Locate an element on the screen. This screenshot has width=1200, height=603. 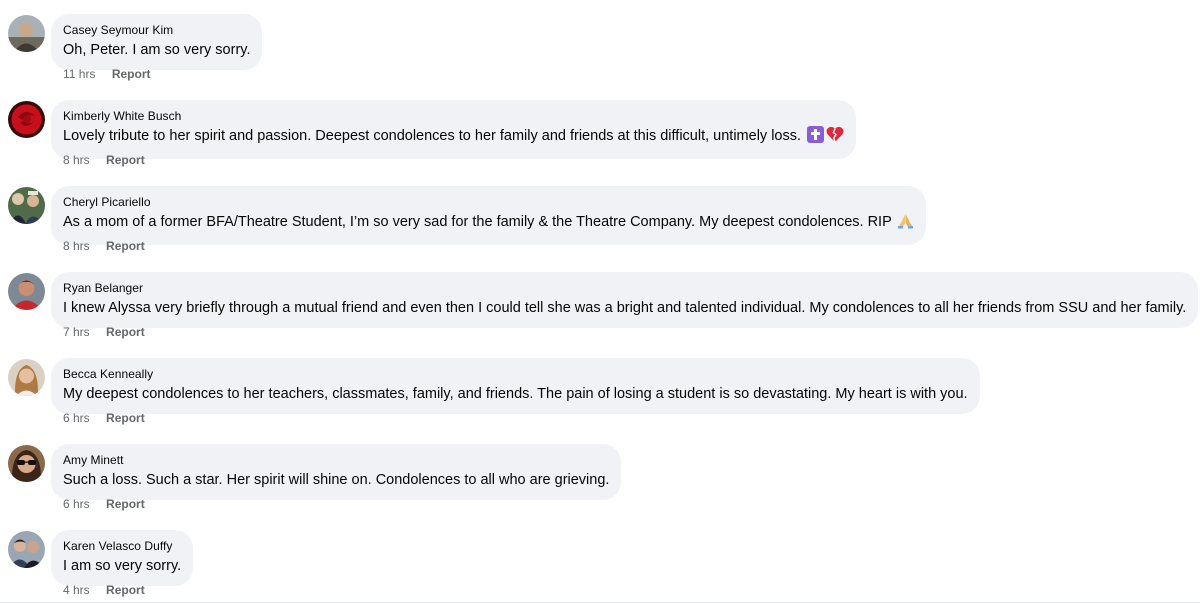
comment-meta: 11 hrs Report is located at coordinates (106, 74).